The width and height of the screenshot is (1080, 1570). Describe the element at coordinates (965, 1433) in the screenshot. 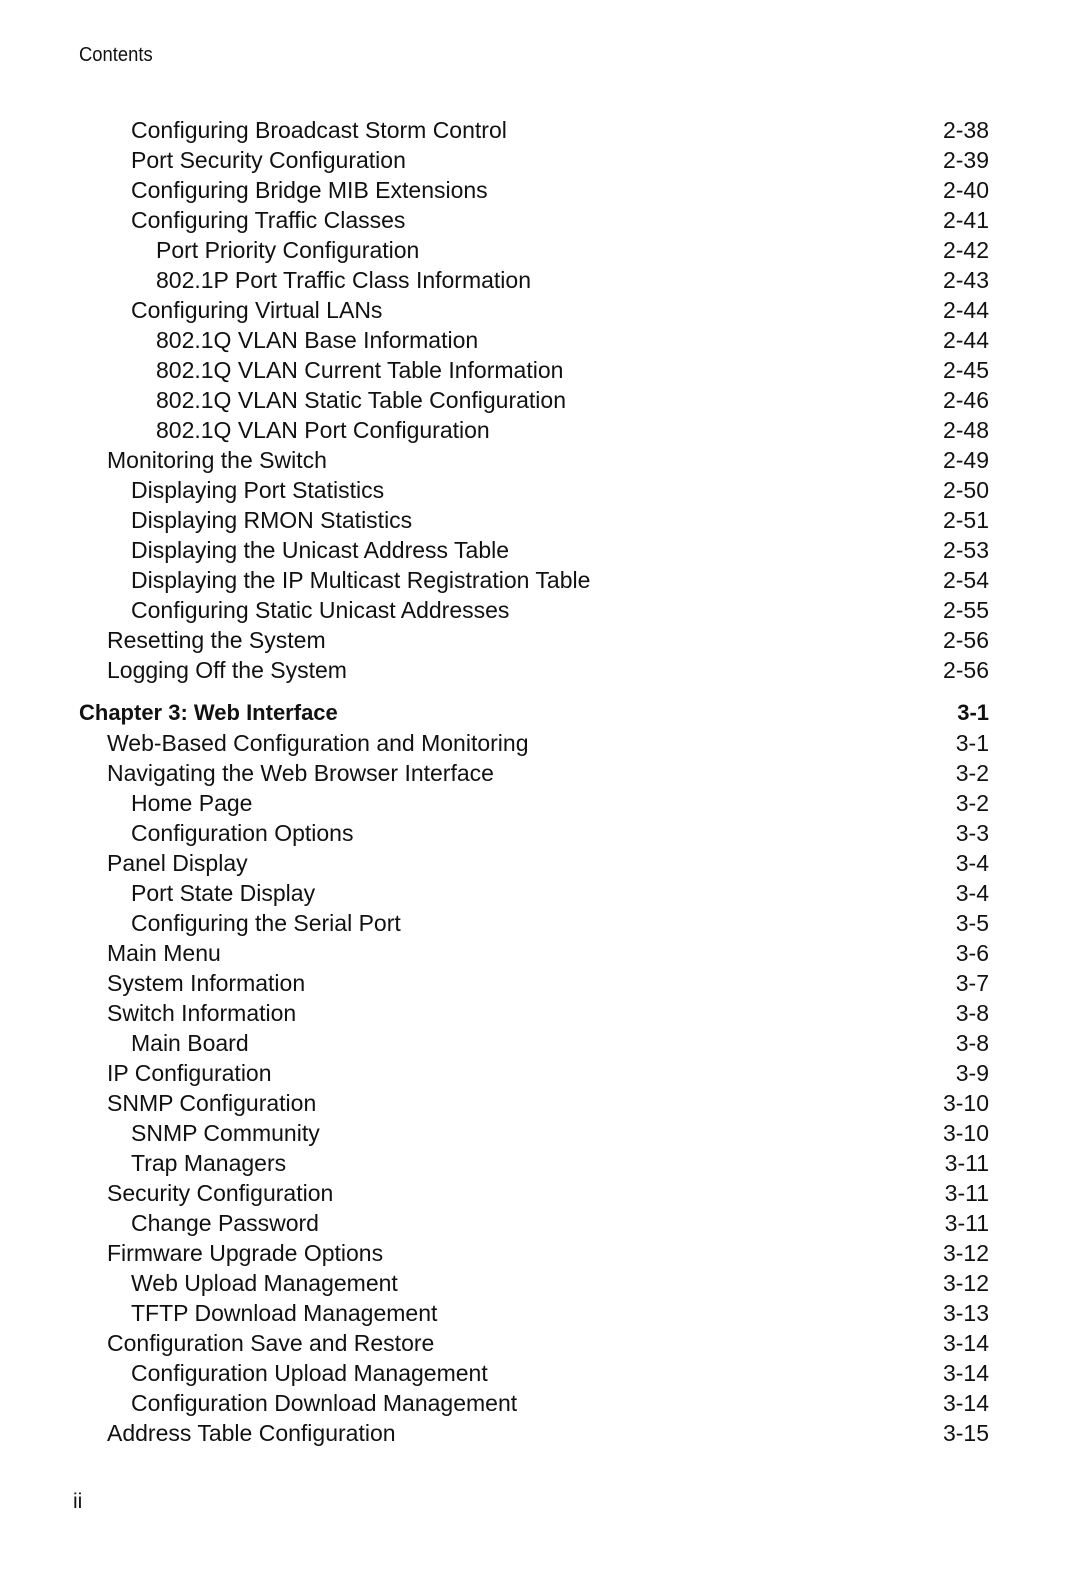

I see `toc-entry-page: 3-15` at that location.